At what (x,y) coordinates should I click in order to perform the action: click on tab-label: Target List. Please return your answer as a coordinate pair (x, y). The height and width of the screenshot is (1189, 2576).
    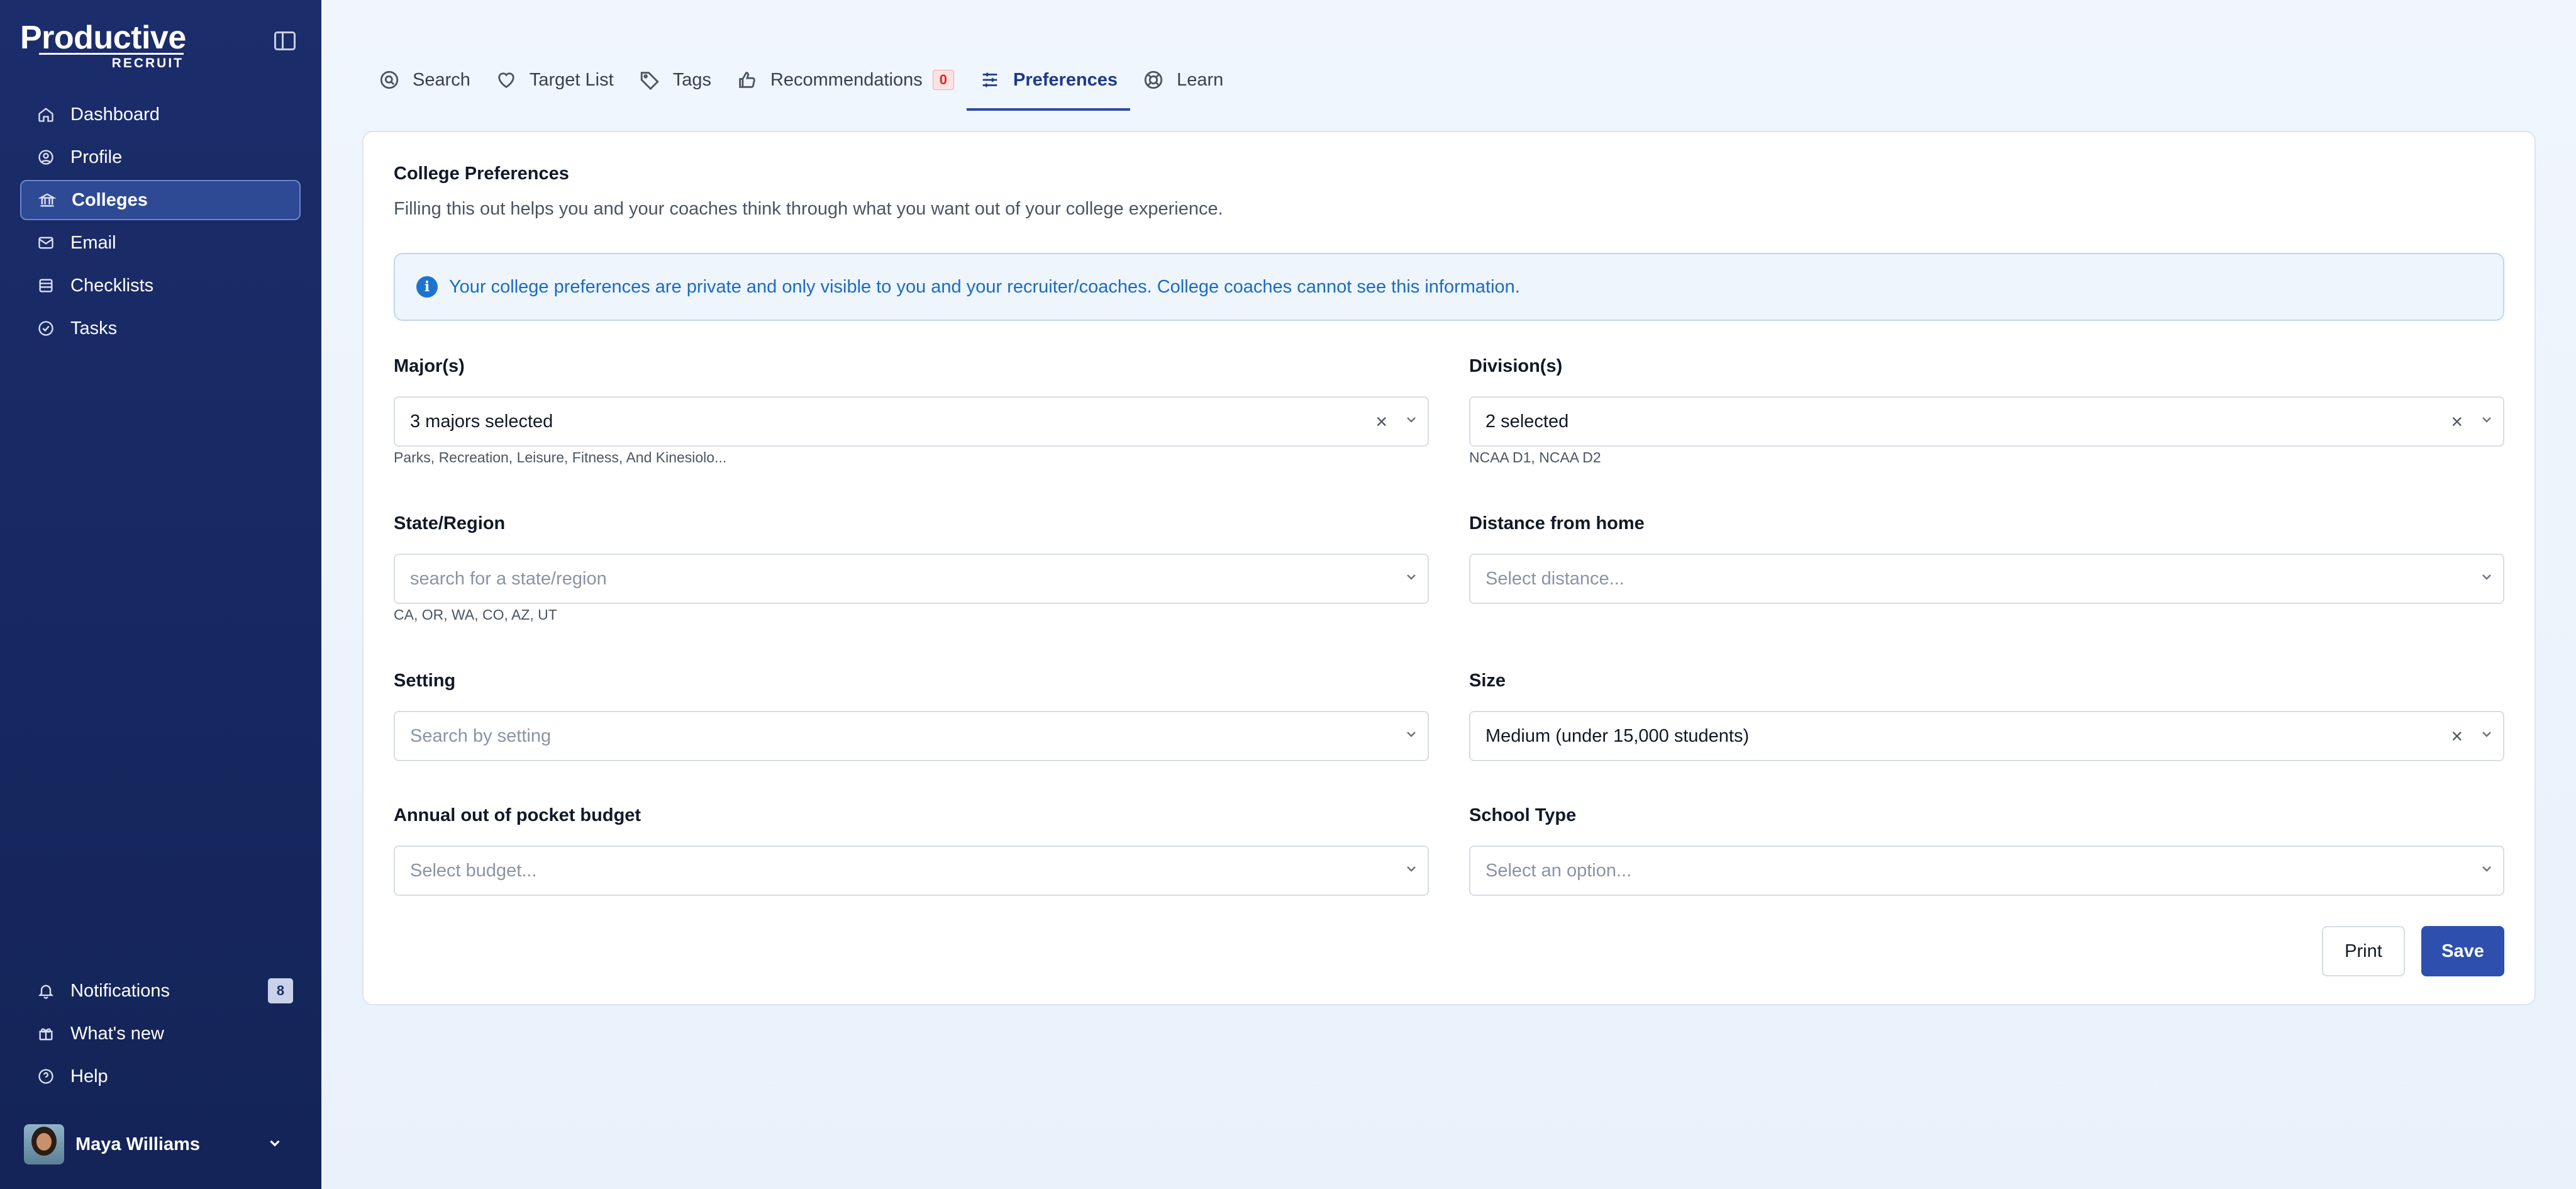
    Looking at the image, I should click on (571, 79).